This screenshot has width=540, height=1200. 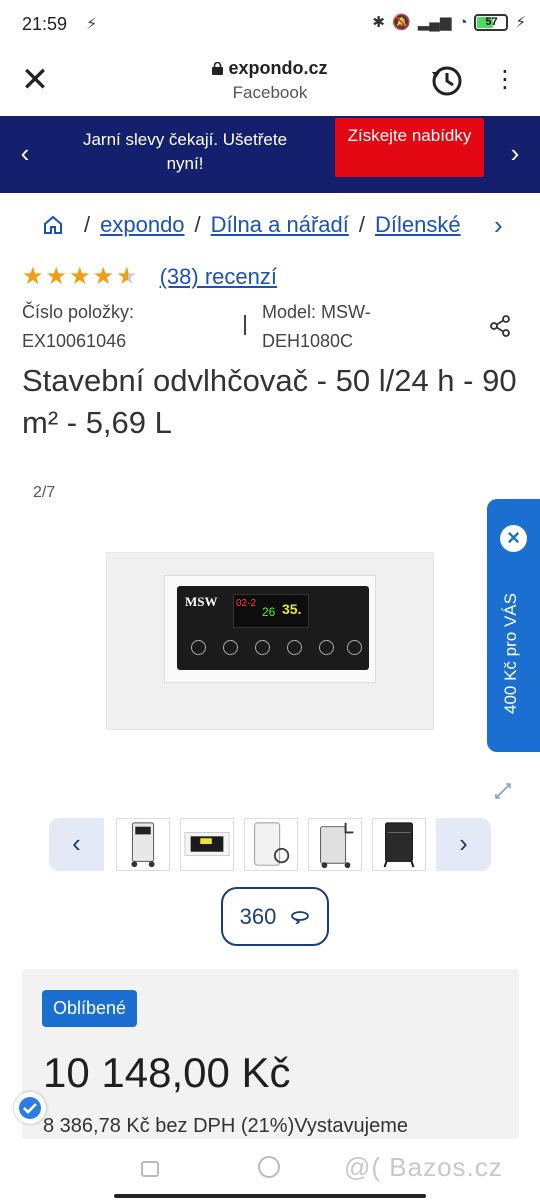 What do you see at coordinates (270, 25) in the screenshot?
I see `status-bar: 21:59 ⚡ ✱ 🔕 ▂▄▆ ◔ 57 ⚡` at bounding box center [270, 25].